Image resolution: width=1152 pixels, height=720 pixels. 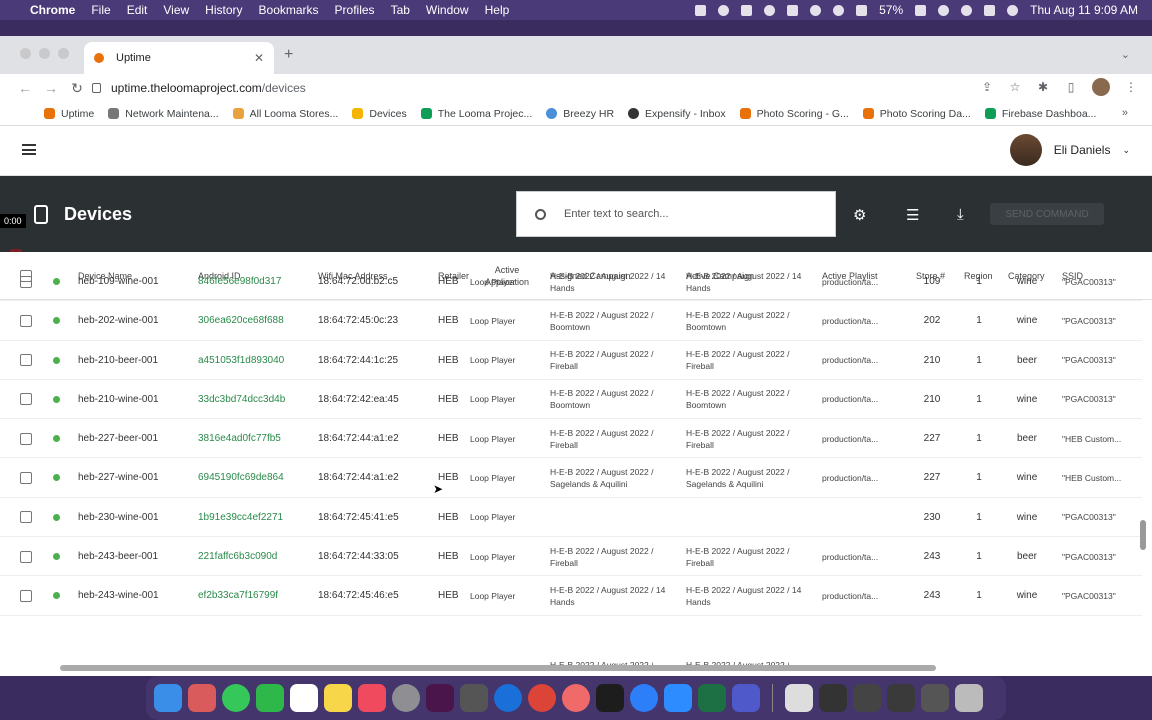 I want to click on screen-record-icon, so click(x=701, y=10).